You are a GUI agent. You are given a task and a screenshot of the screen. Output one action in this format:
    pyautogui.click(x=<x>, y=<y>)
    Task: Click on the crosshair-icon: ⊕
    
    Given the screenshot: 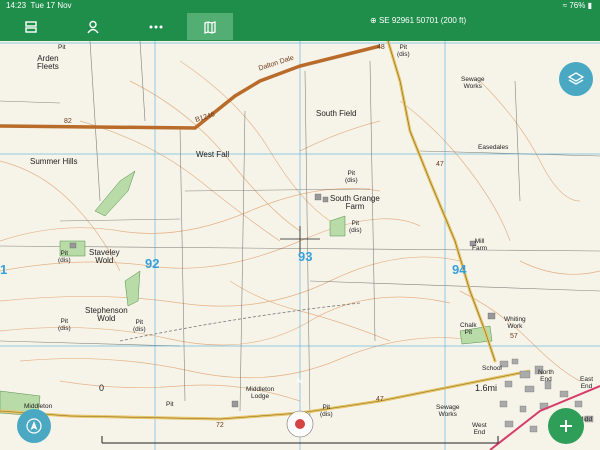 What is the action you would take?
    pyautogui.click(x=373, y=20)
    